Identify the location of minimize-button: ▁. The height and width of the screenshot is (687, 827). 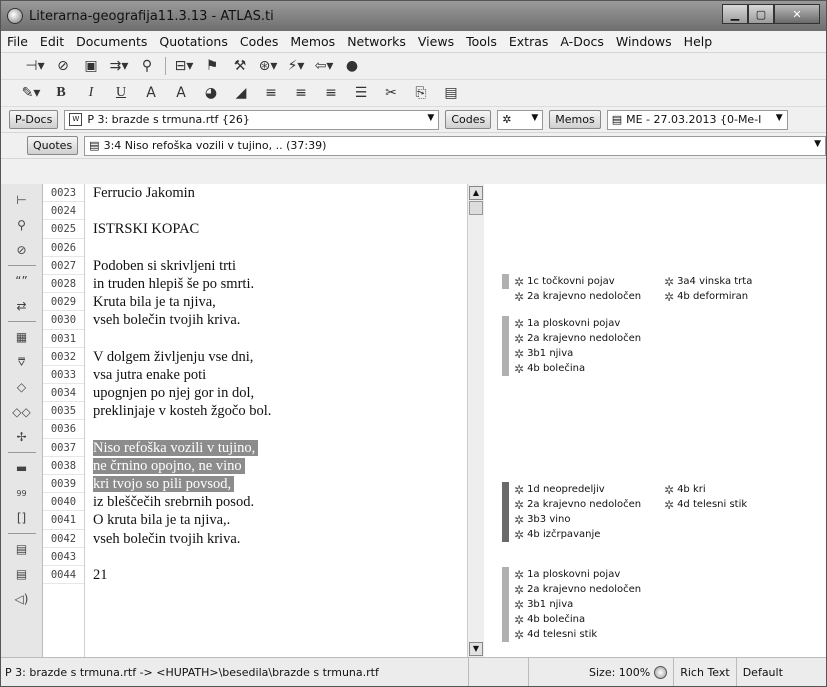
(735, 14).